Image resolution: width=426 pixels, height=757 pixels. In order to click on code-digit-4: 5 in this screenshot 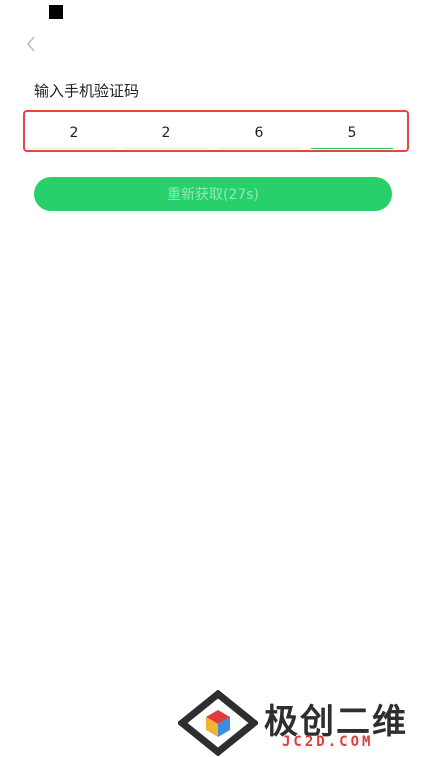, I will do `click(352, 135)`.